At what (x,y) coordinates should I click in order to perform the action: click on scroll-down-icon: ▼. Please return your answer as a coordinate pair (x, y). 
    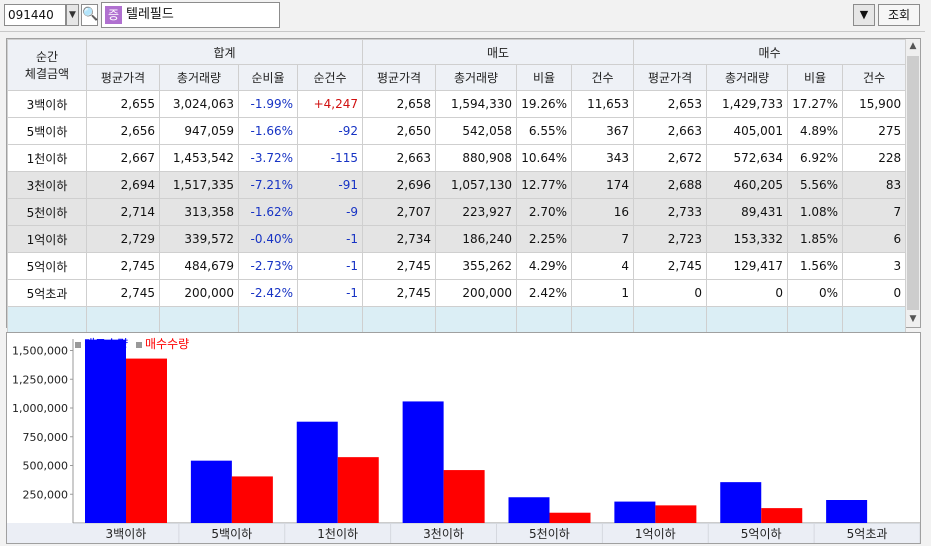
    Looking at the image, I should click on (913, 319).